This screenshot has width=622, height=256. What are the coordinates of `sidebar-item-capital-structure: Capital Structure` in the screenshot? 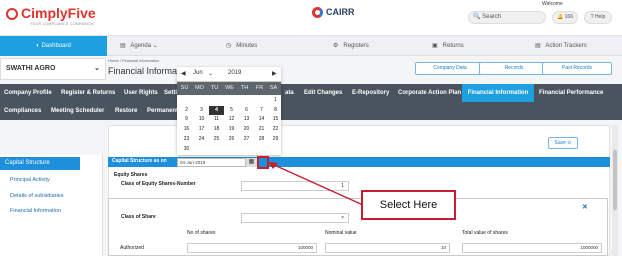 It's located at (40, 163).